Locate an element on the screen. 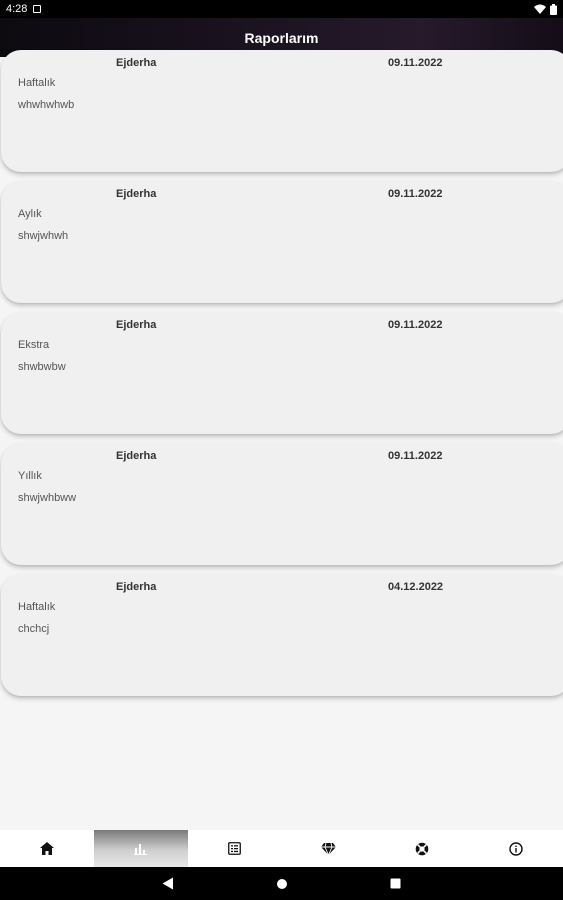  report-type: Yıllık is located at coordinates (30, 476).